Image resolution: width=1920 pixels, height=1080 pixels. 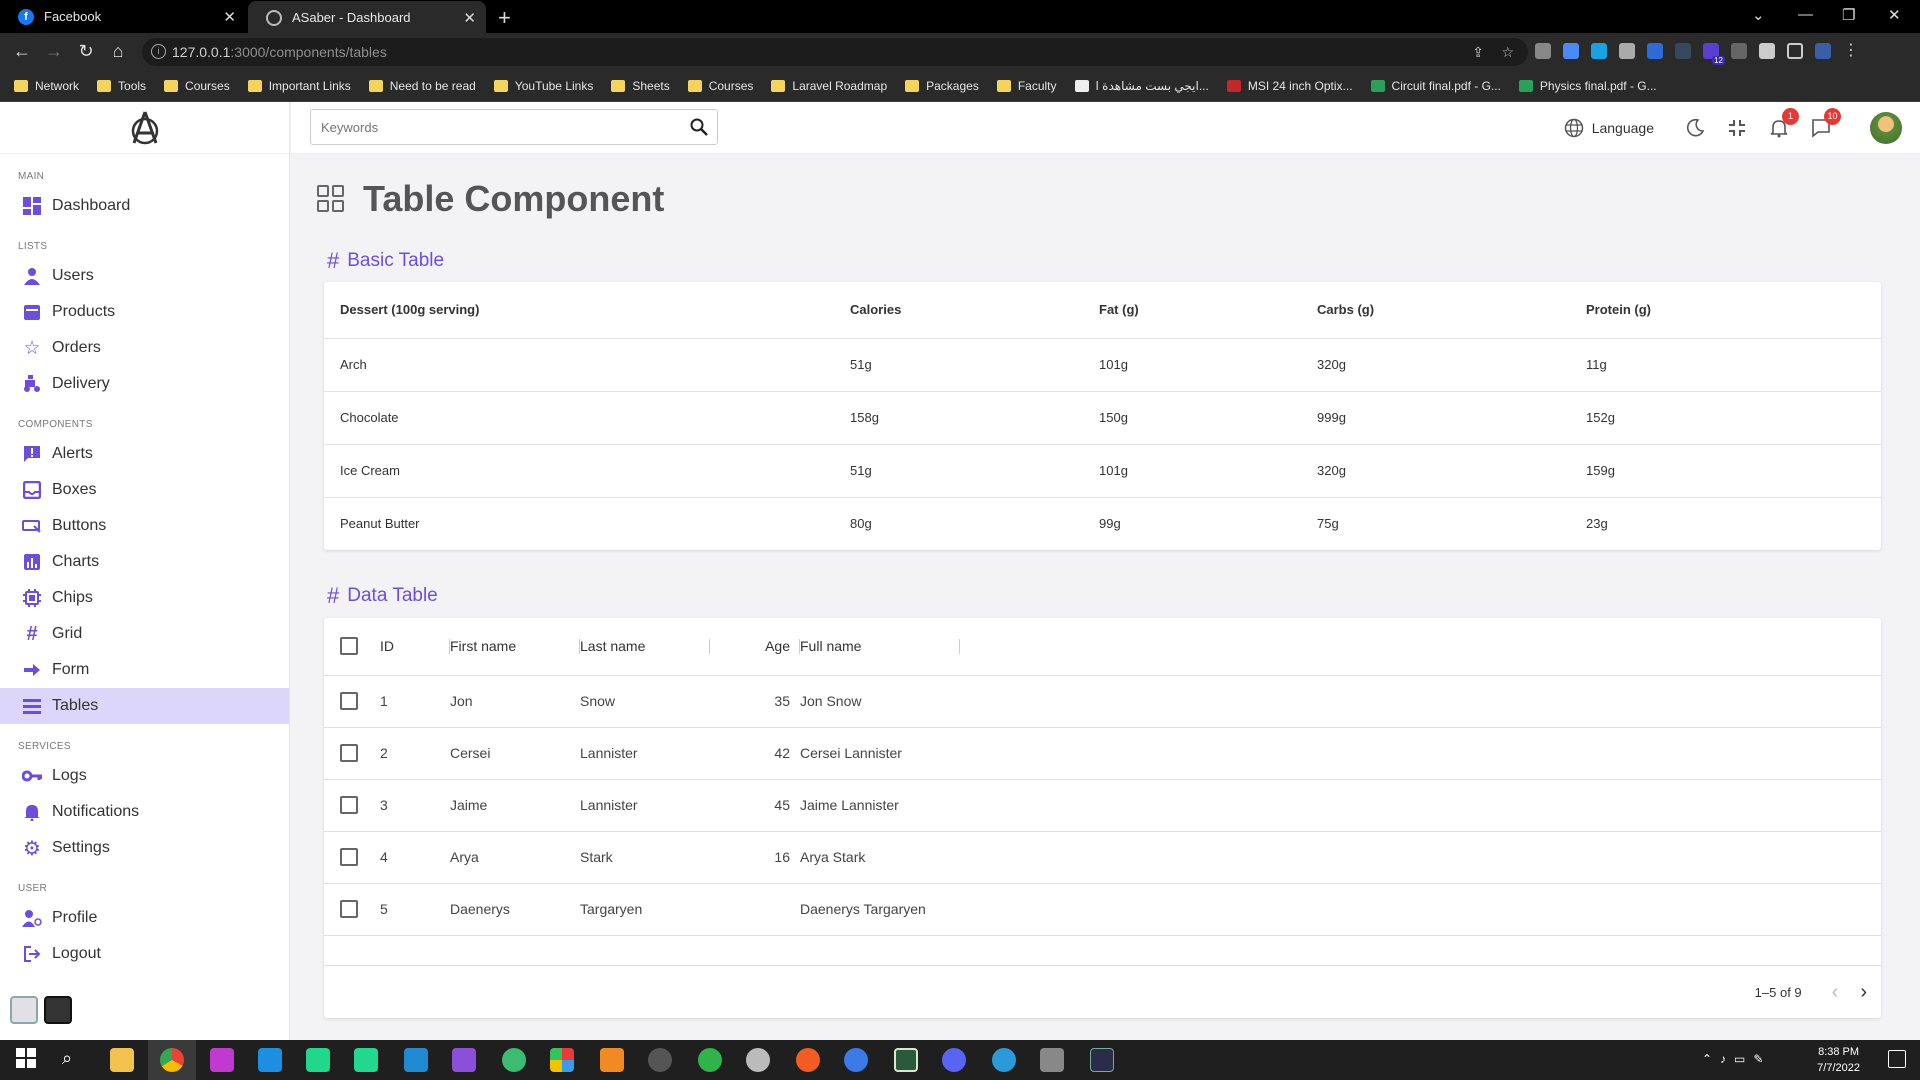 What do you see at coordinates (144, 312) in the screenshot?
I see `sidebar-item-products: Products` at bounding box center [144, 312].